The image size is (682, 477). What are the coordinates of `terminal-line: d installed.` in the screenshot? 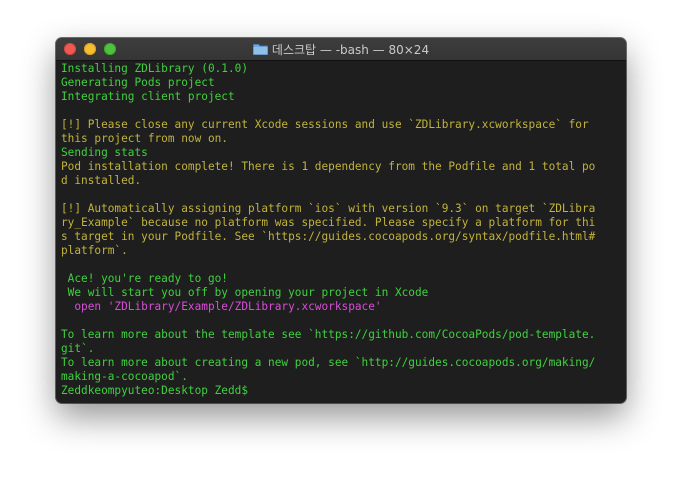 It's located at (101, 180).